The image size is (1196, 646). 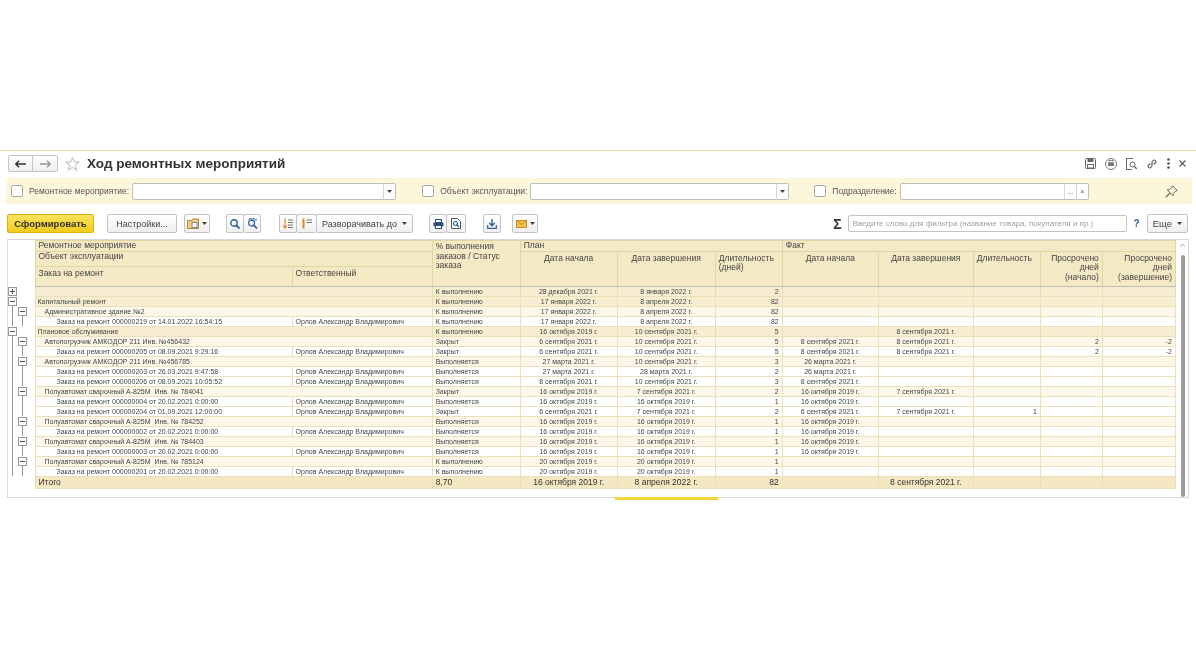 What do you see at coordinates (979, 245) in the screenshot?
I see `column-header: Факт` at bounding box center [979, 245].